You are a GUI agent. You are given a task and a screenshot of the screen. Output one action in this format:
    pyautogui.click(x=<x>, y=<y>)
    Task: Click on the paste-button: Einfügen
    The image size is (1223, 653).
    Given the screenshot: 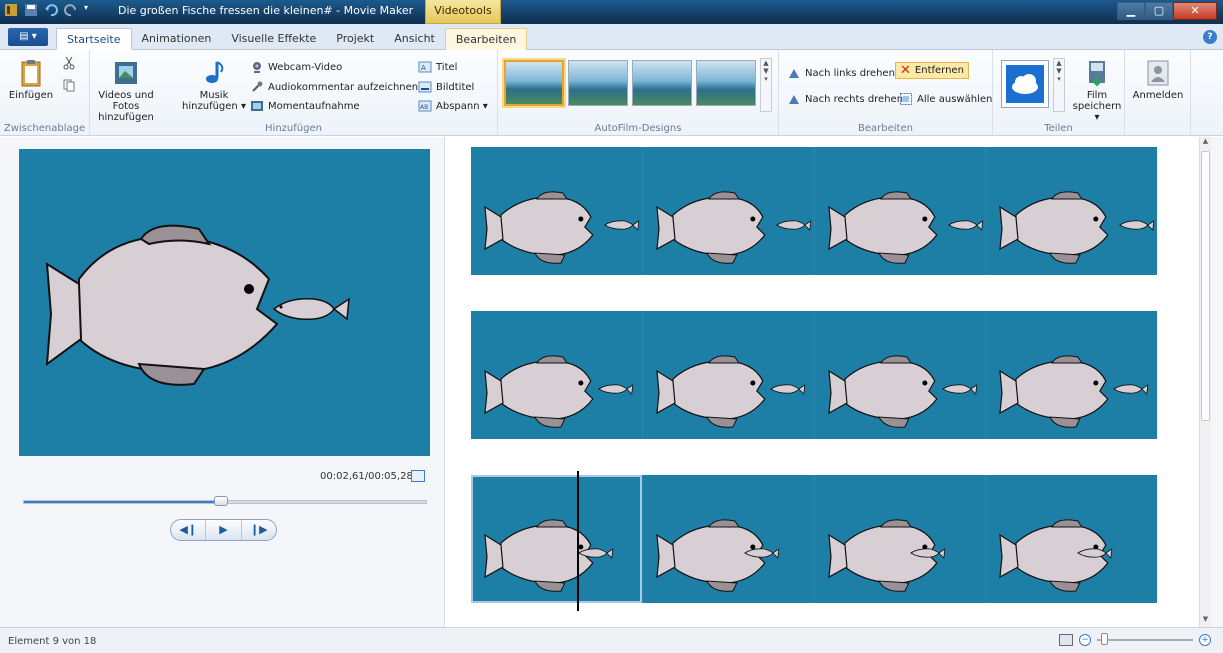 What is the action you would take?
    pyautogui.click(x=31, y=79)
    